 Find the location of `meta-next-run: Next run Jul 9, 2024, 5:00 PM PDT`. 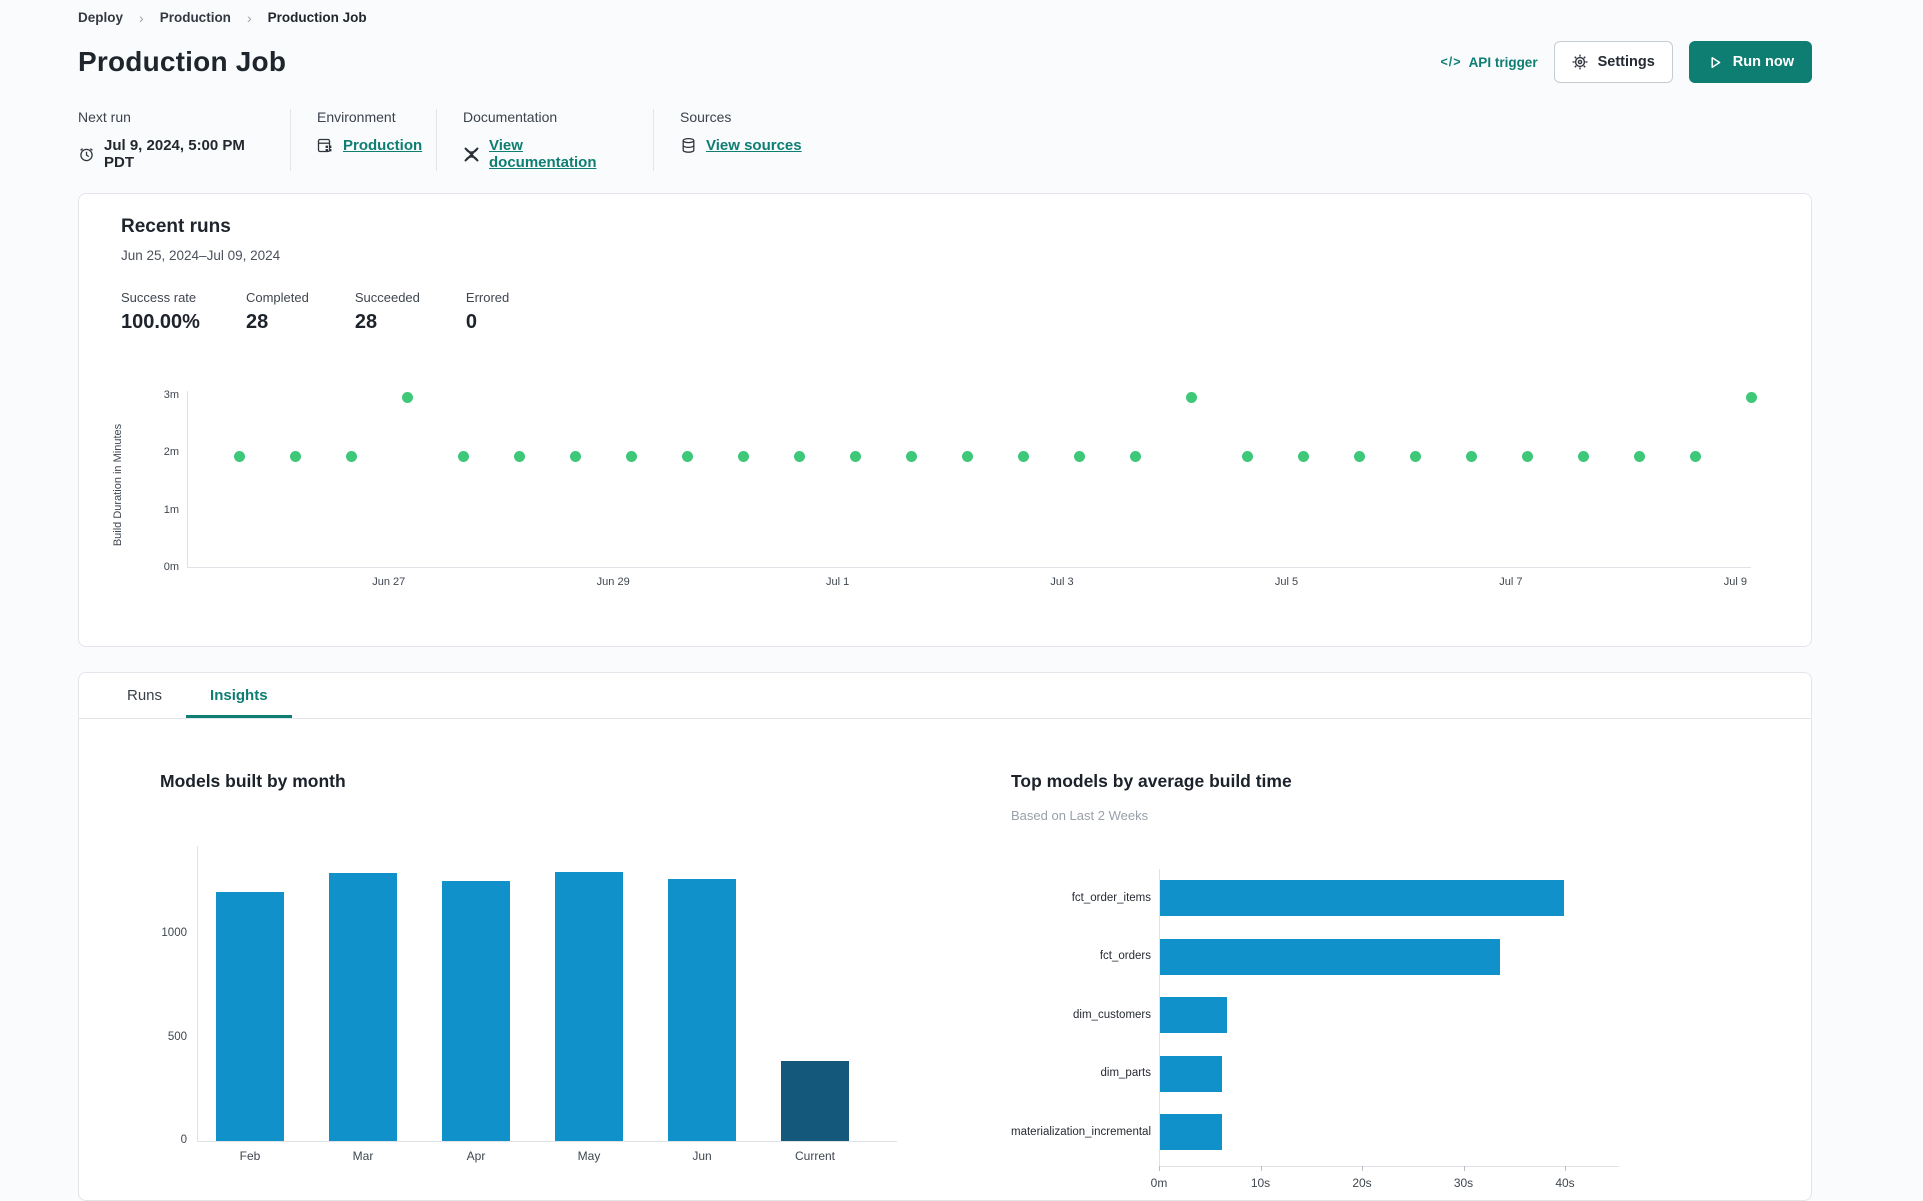

meta-next-run: Next run Jul 9, 2024, 5:00 PM PDT is located at coordinates (184, 140).